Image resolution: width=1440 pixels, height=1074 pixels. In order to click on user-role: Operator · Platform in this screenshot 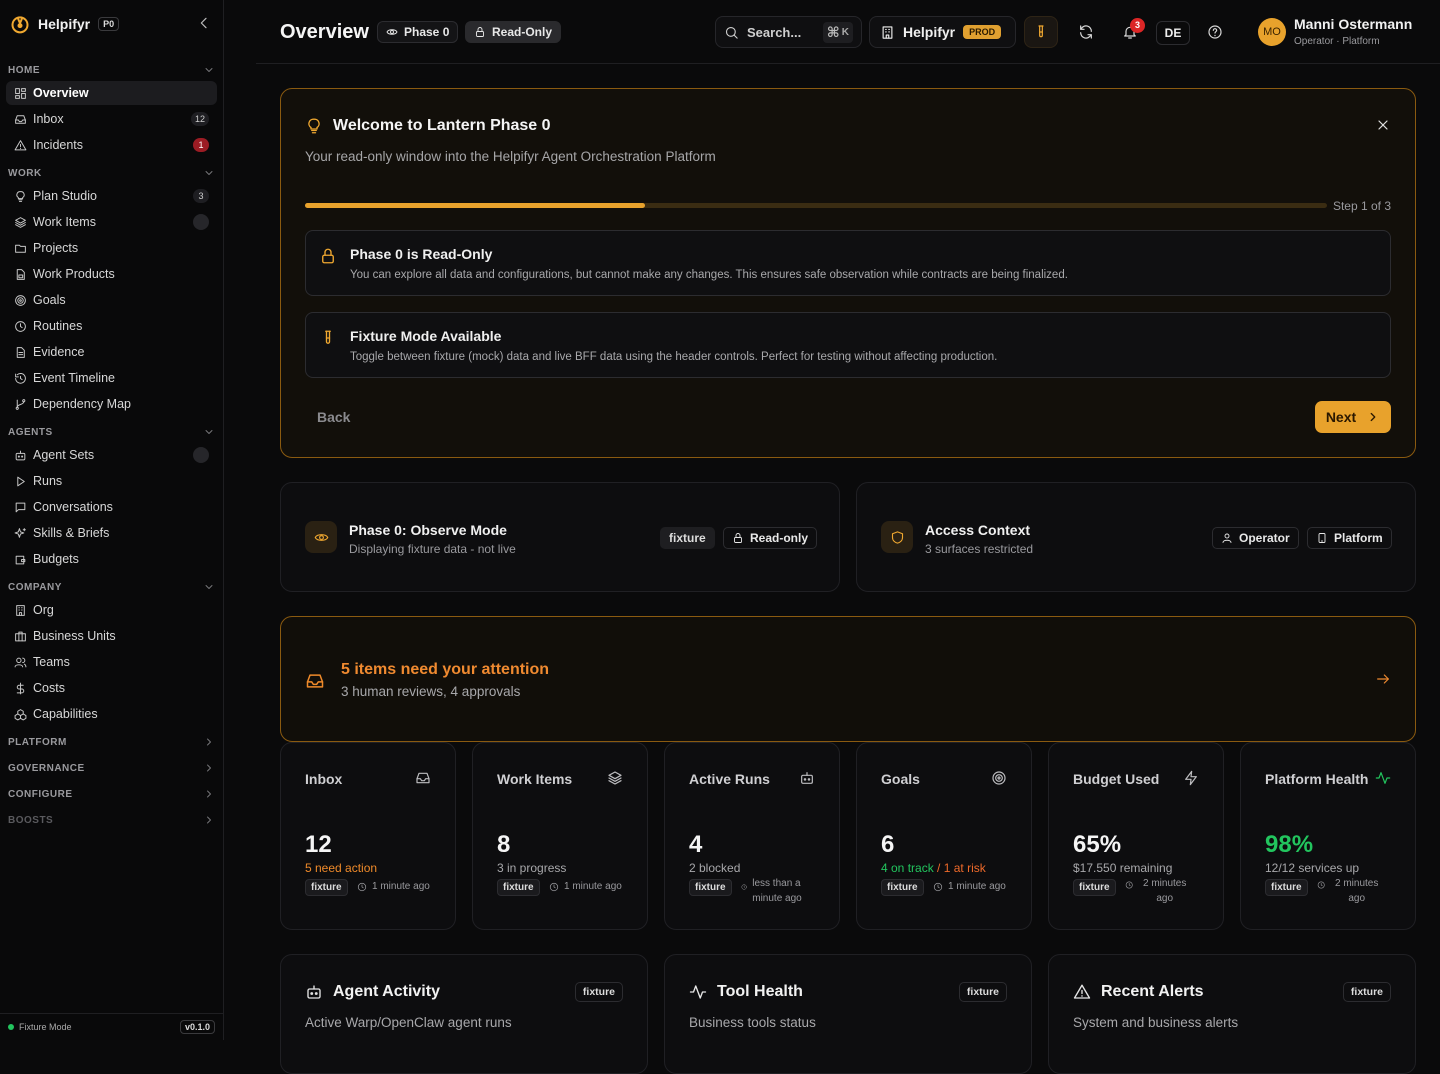, I will do `click(1337, 41)`.